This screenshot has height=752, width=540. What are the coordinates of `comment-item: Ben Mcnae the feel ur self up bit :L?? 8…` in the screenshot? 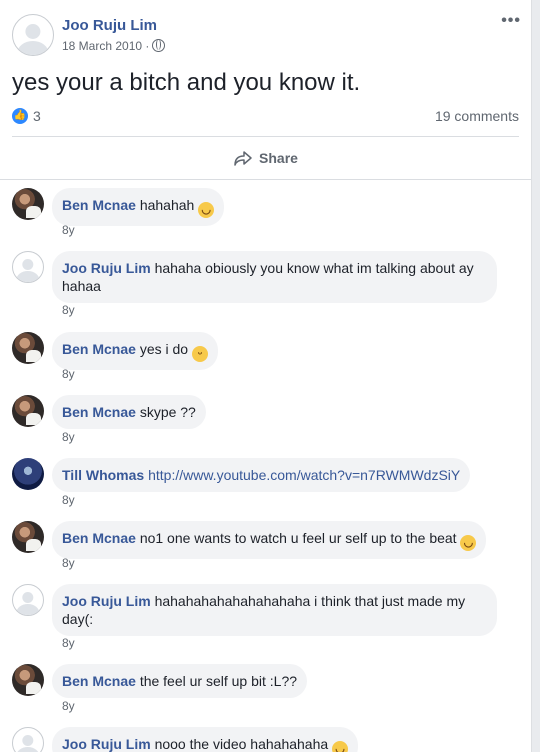 It's located at (262, 690).